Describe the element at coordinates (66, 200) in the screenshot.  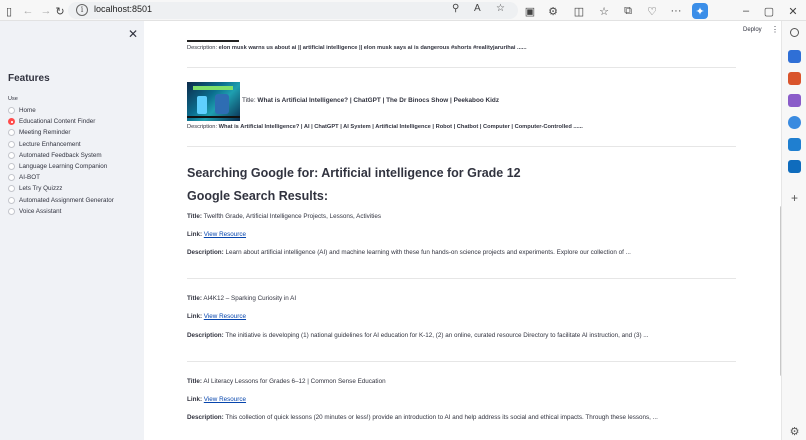
I see `radio-label: Automated Assignment Generator` at that location.